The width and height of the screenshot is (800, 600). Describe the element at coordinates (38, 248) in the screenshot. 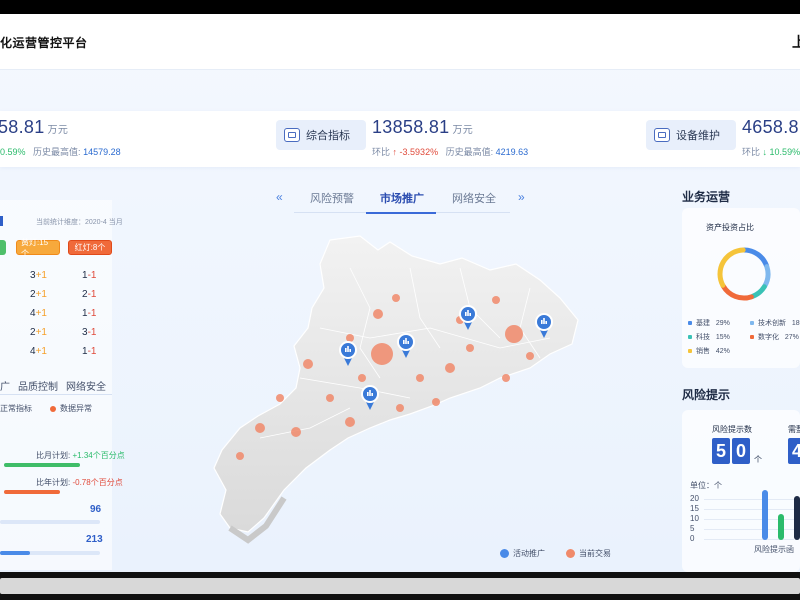

I see `yellow-light-pill: 黄灯:15个` at that location.